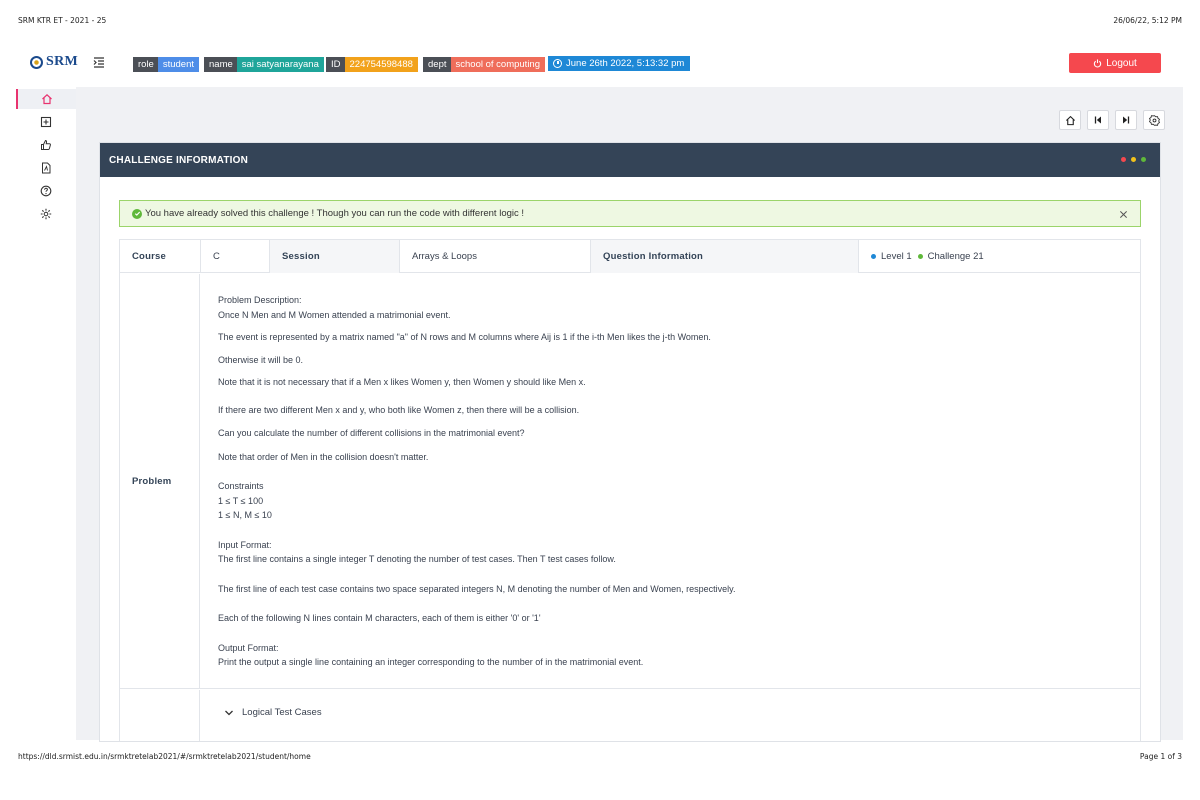 The image size is (1200, 800). What do you see at coordinates (955, 256) in the screenshot?
I see `challenge-text: Challenge 21` at bounding box center [955, 256].